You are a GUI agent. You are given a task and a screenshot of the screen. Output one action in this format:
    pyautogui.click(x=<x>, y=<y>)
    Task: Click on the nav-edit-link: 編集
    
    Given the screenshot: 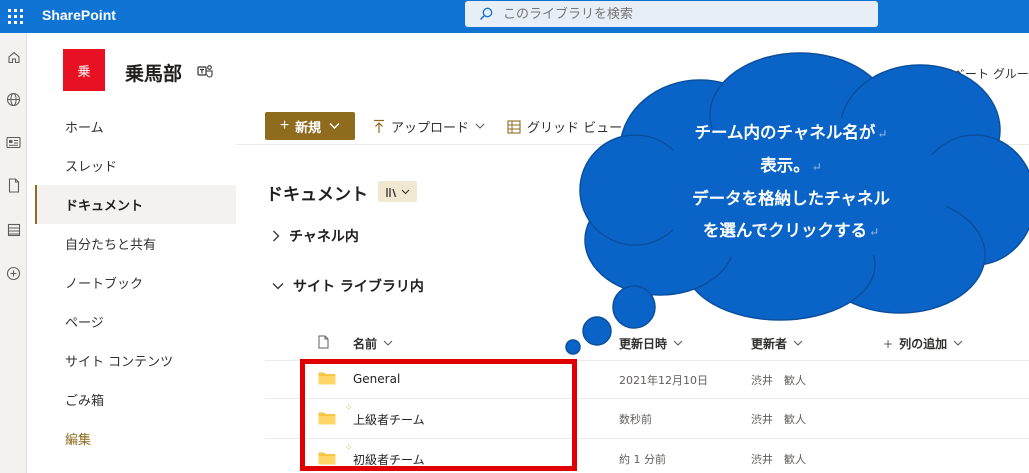 What is the action you would take?
    pyautogui.click(x=135, y=438)
    